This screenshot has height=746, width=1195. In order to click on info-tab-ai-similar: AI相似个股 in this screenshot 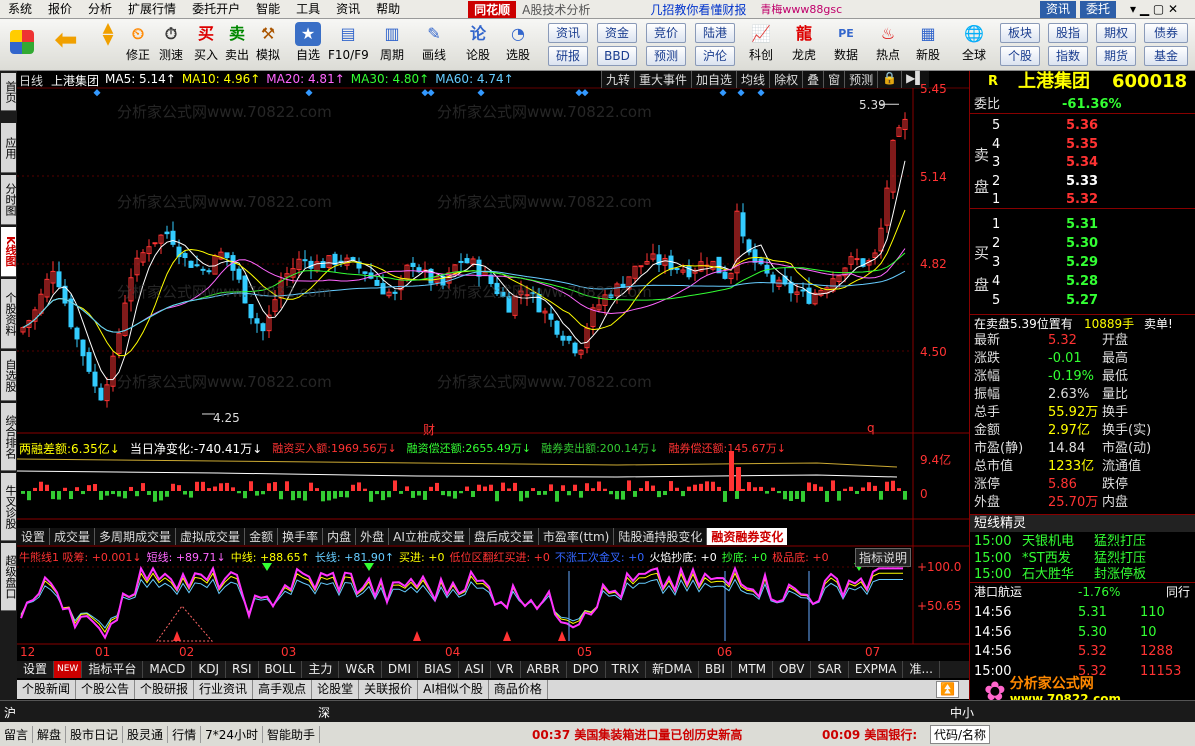, I will do `click(453, 689)`.